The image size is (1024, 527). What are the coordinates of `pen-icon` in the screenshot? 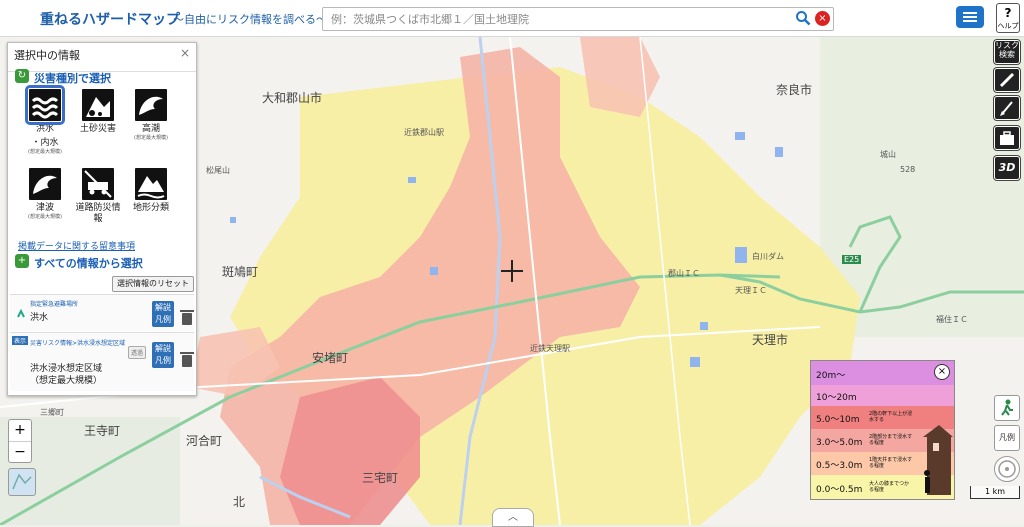 It's located at (1007, 80).